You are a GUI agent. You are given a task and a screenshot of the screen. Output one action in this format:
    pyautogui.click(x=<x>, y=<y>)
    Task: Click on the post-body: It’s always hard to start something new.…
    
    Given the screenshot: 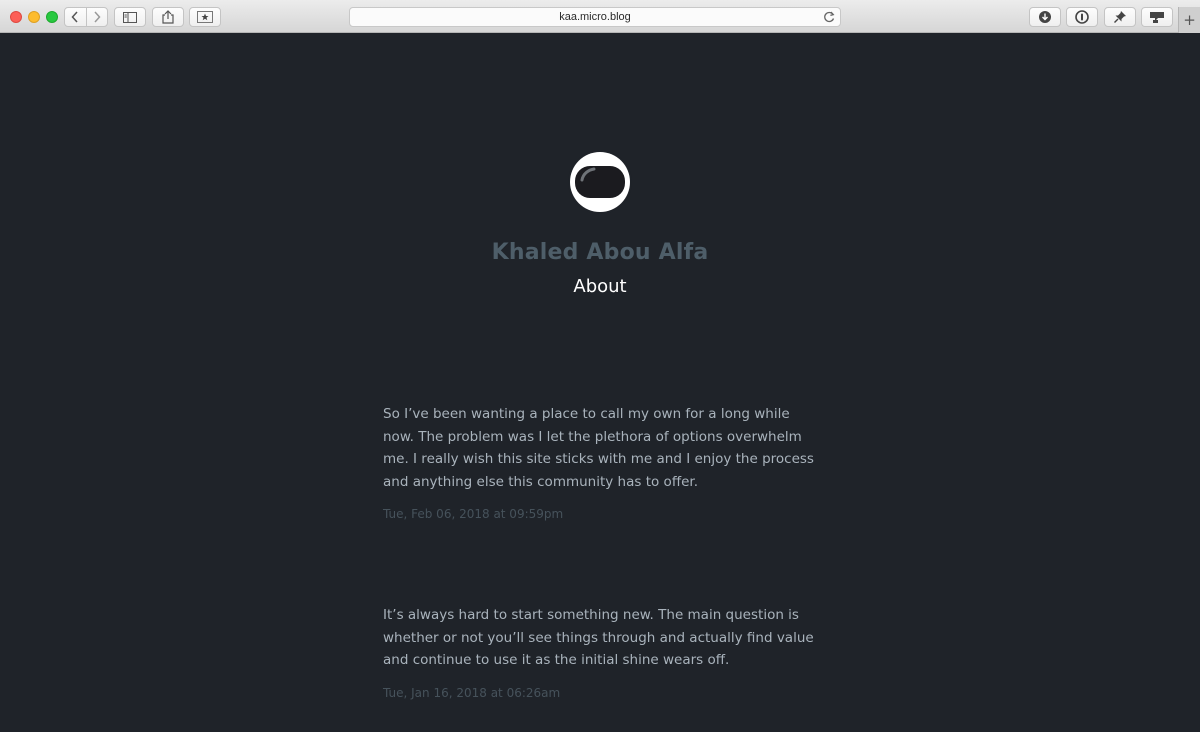 What is the action you would take?
    pyautogui.click(x=598, y=637)
    